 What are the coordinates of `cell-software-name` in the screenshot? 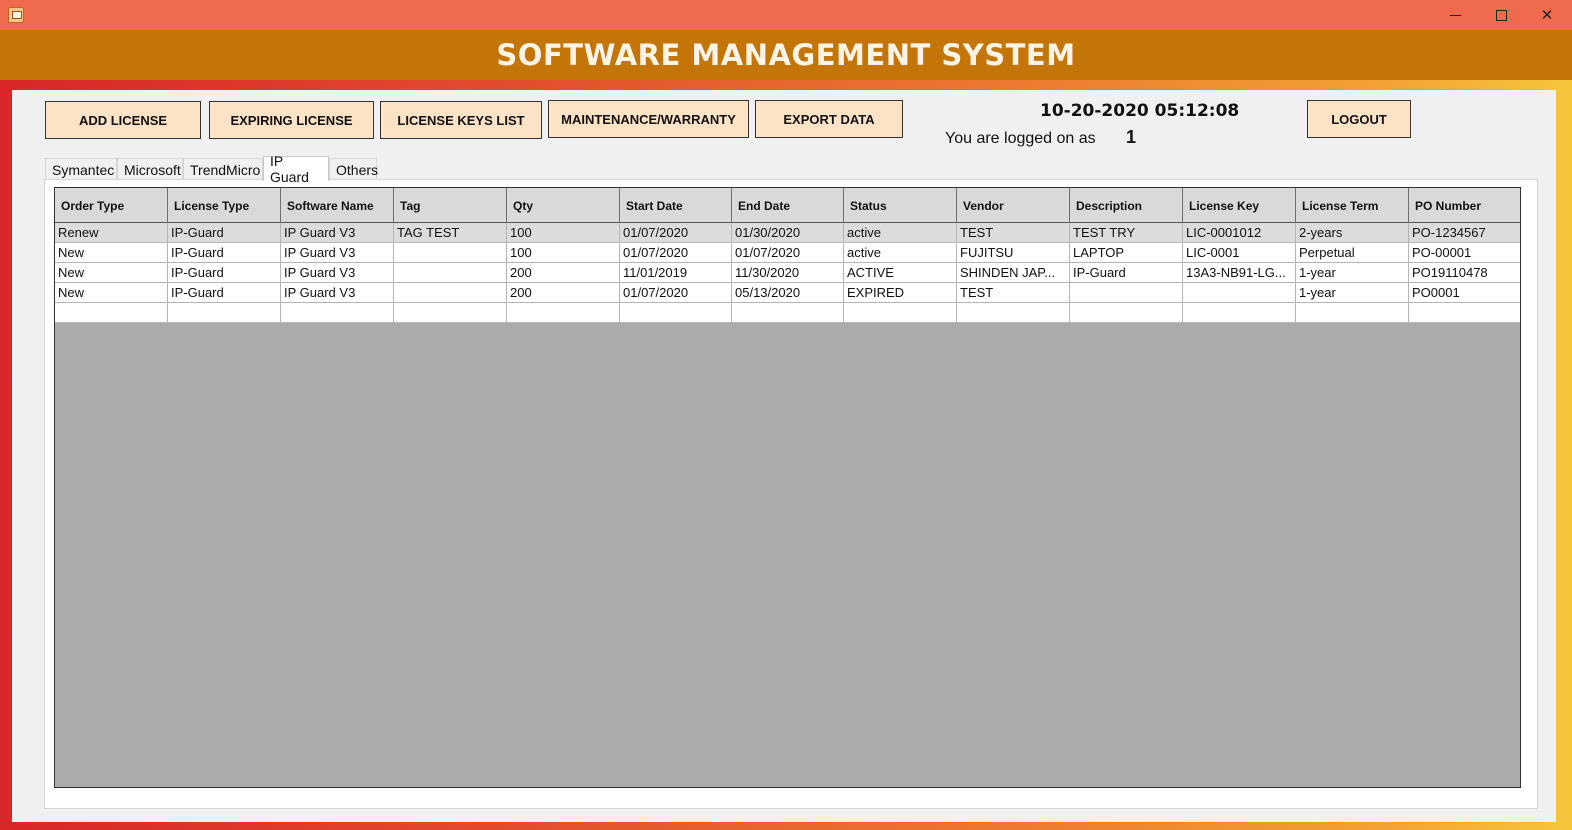 It's located at (337, 313).